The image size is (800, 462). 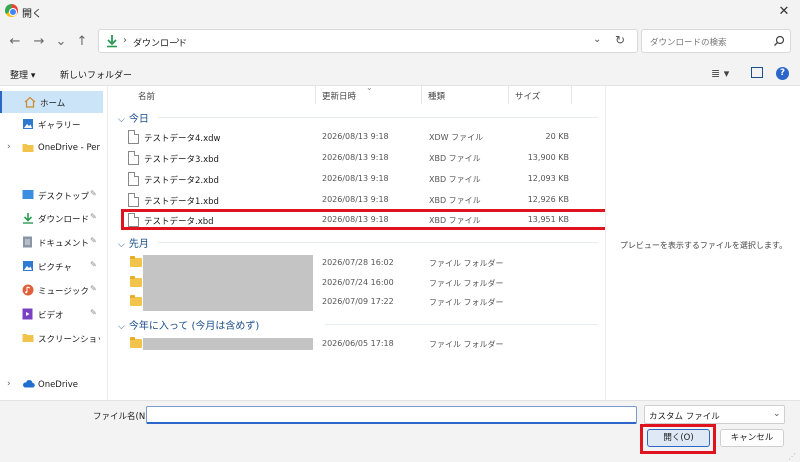 I want to click on redacted-folder-name, so click(x=228, y=344).